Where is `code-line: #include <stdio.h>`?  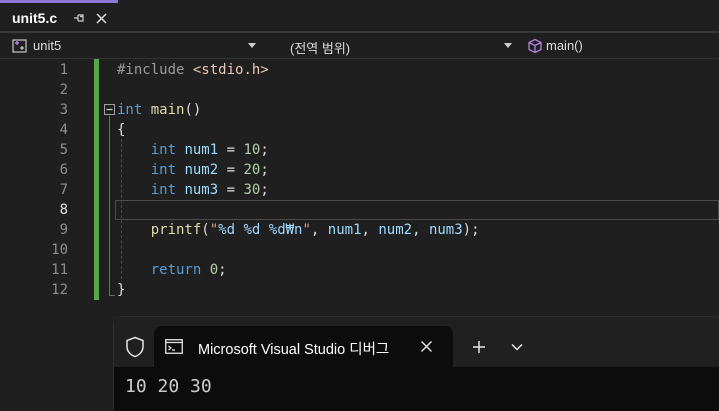 code-line: #include <stdio.h> is located at coordinates (193, 70).